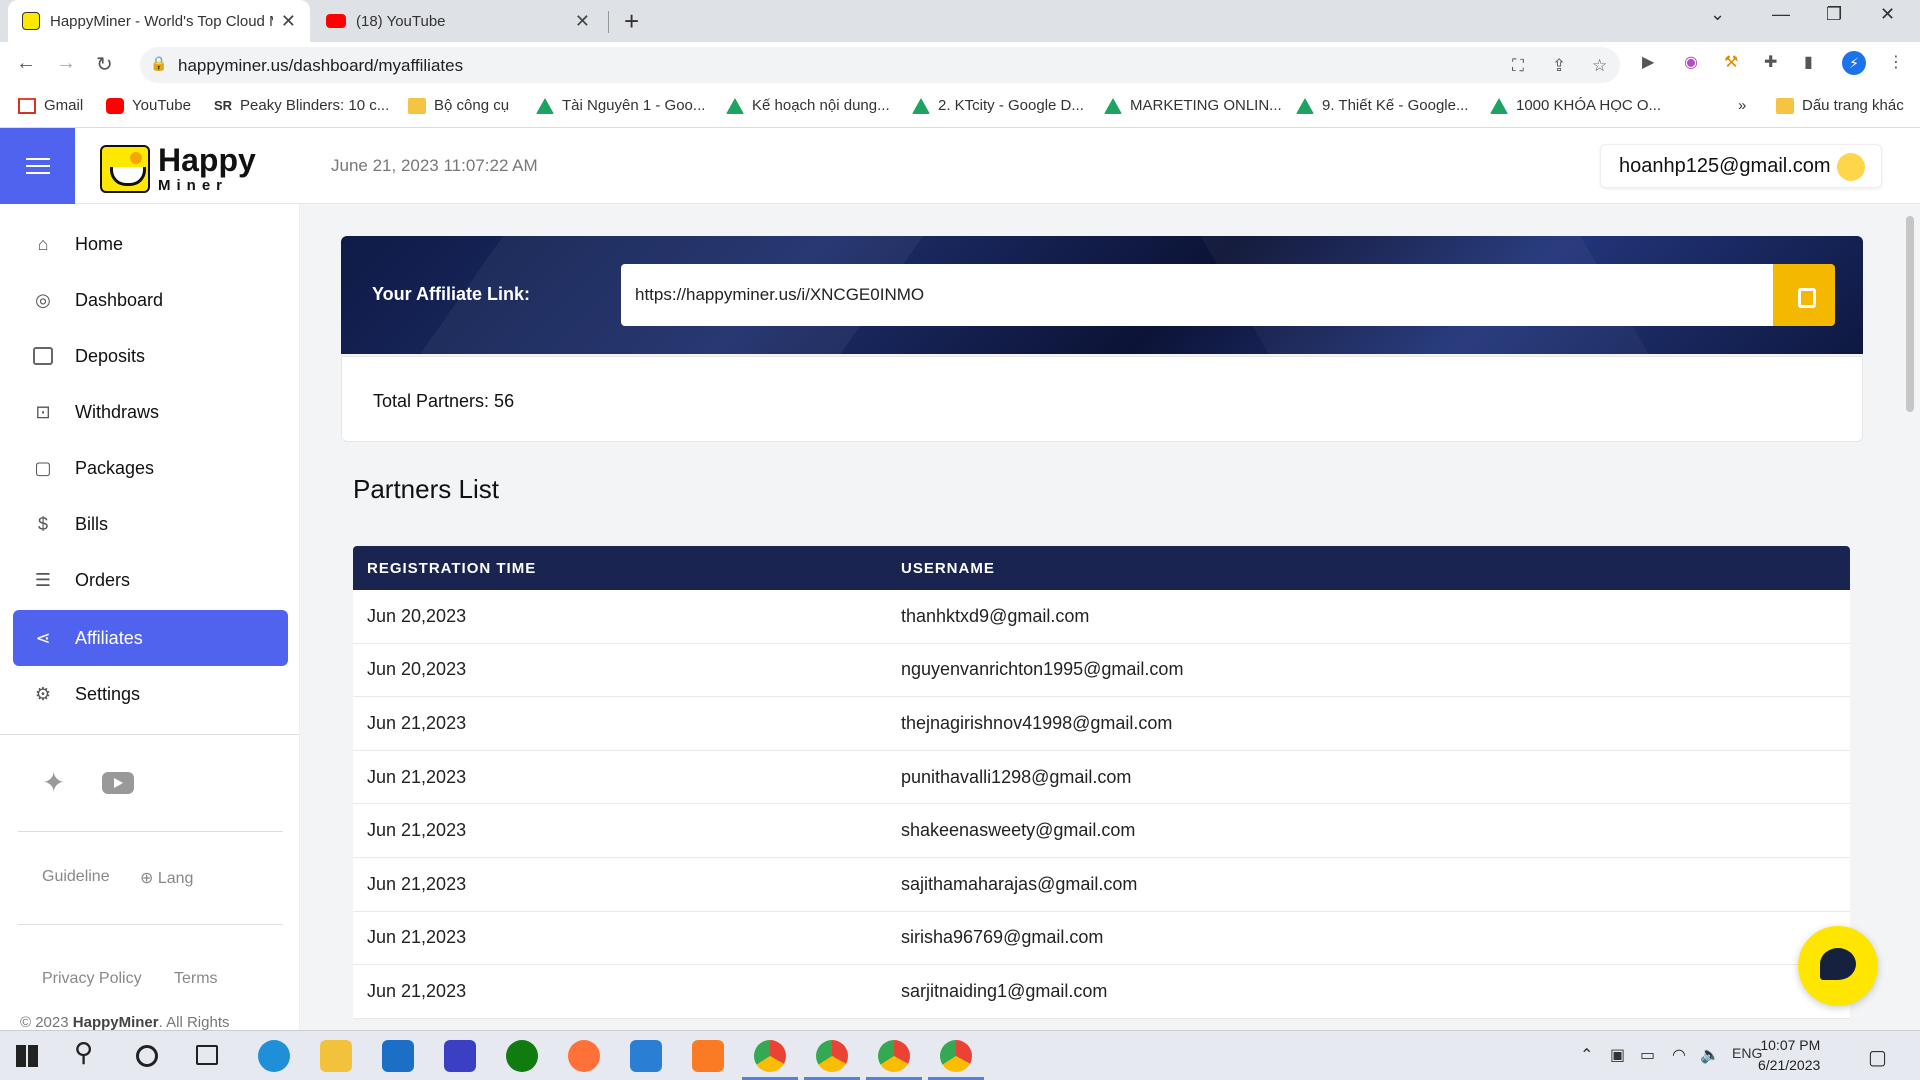  Describe the element at coordinates (708, 1056) in the screenshot. I see `xampp-icon` at that location.